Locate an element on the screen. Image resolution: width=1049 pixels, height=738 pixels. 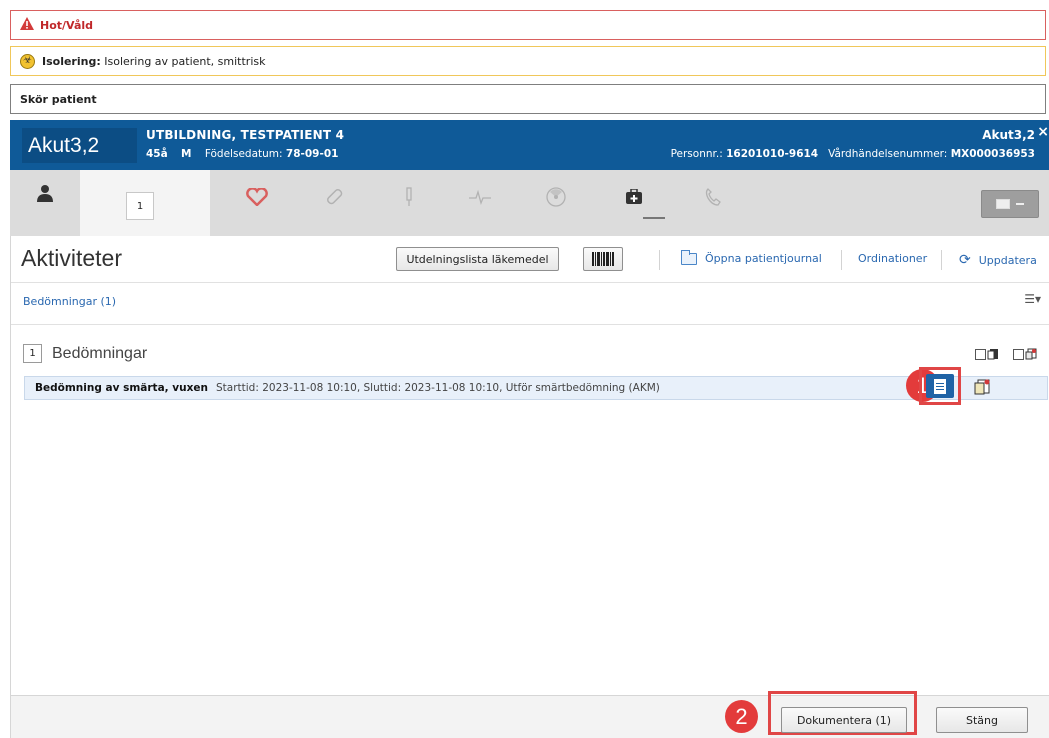
bandage-icon is located at coordinates (335, 197).